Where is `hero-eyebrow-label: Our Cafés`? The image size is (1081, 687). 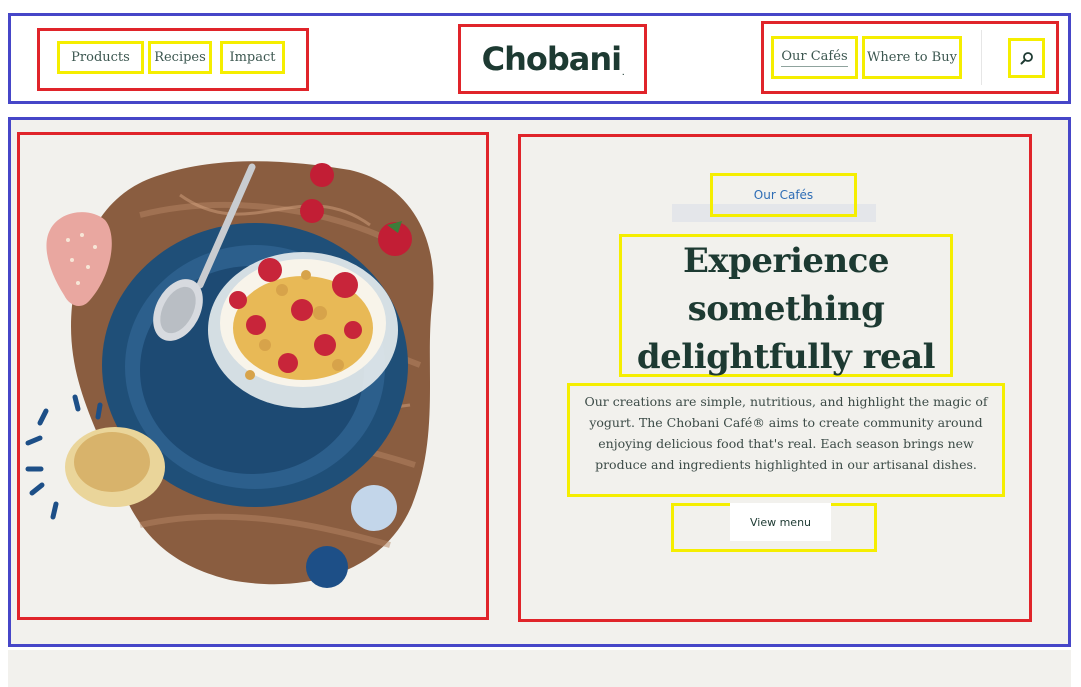 hero-eyebrow-label: Our Cafés is located at coordinates (783, 195).